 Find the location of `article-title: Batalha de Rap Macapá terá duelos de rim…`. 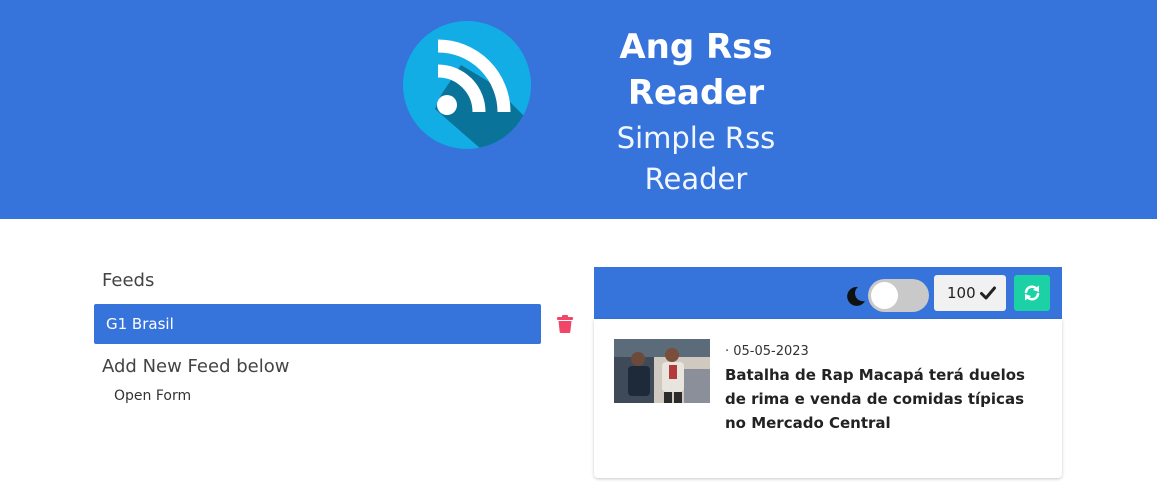

article-title: Batalha de Rap Macapá terá duelos de rim… is located at coordinates (875, 399).